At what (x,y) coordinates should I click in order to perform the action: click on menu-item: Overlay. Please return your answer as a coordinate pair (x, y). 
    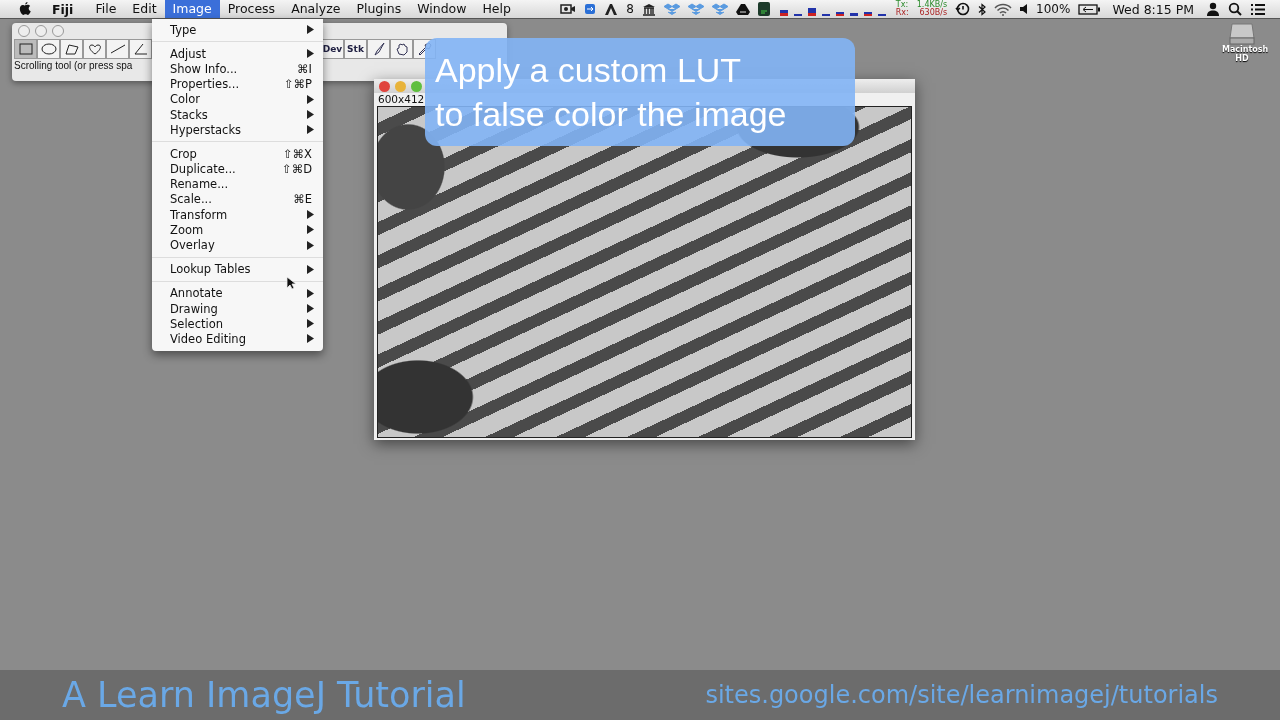
    Looking at the image, I should click on (237, 245).